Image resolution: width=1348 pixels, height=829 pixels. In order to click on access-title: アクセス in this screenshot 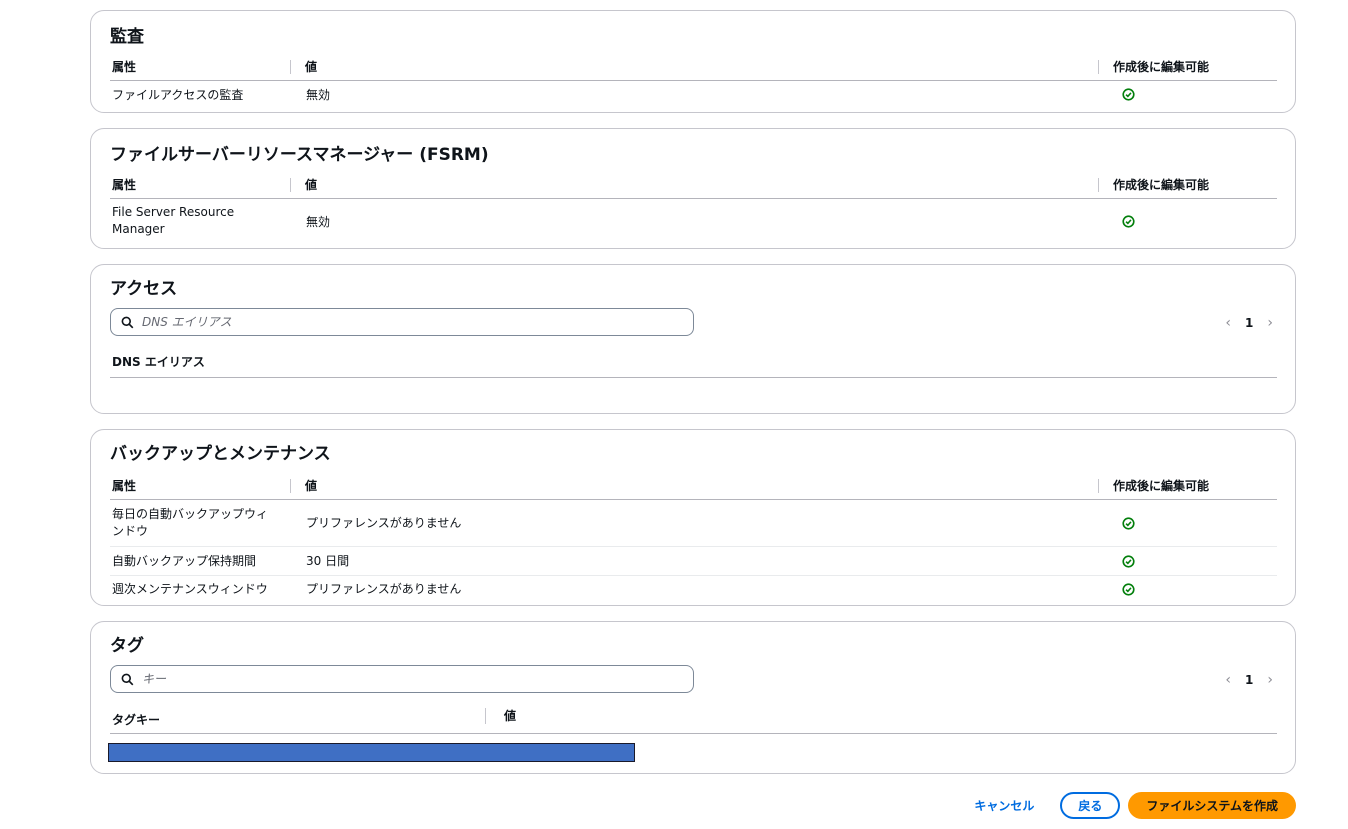, I will do `click(144, 289)`.